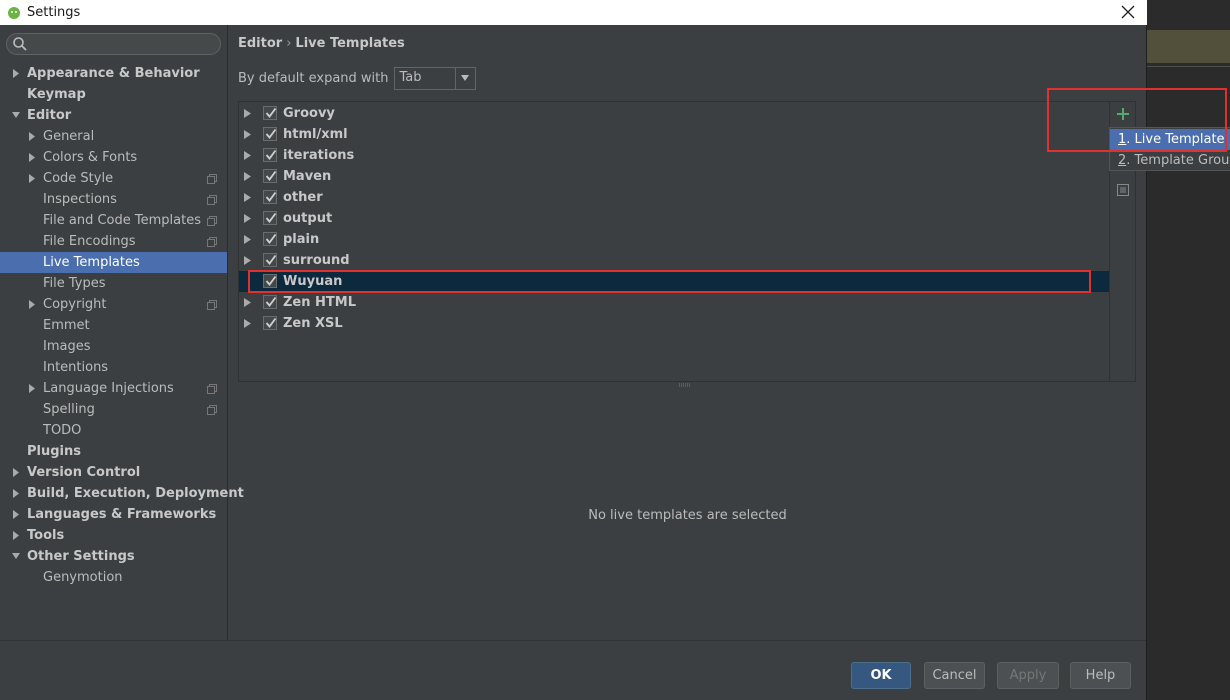 This screenshot has height=700, width=1230. What do you see at coordinates (113, 136) in the screenshot?
I see `sidebar-item: General` at bounding box center [113, 136].